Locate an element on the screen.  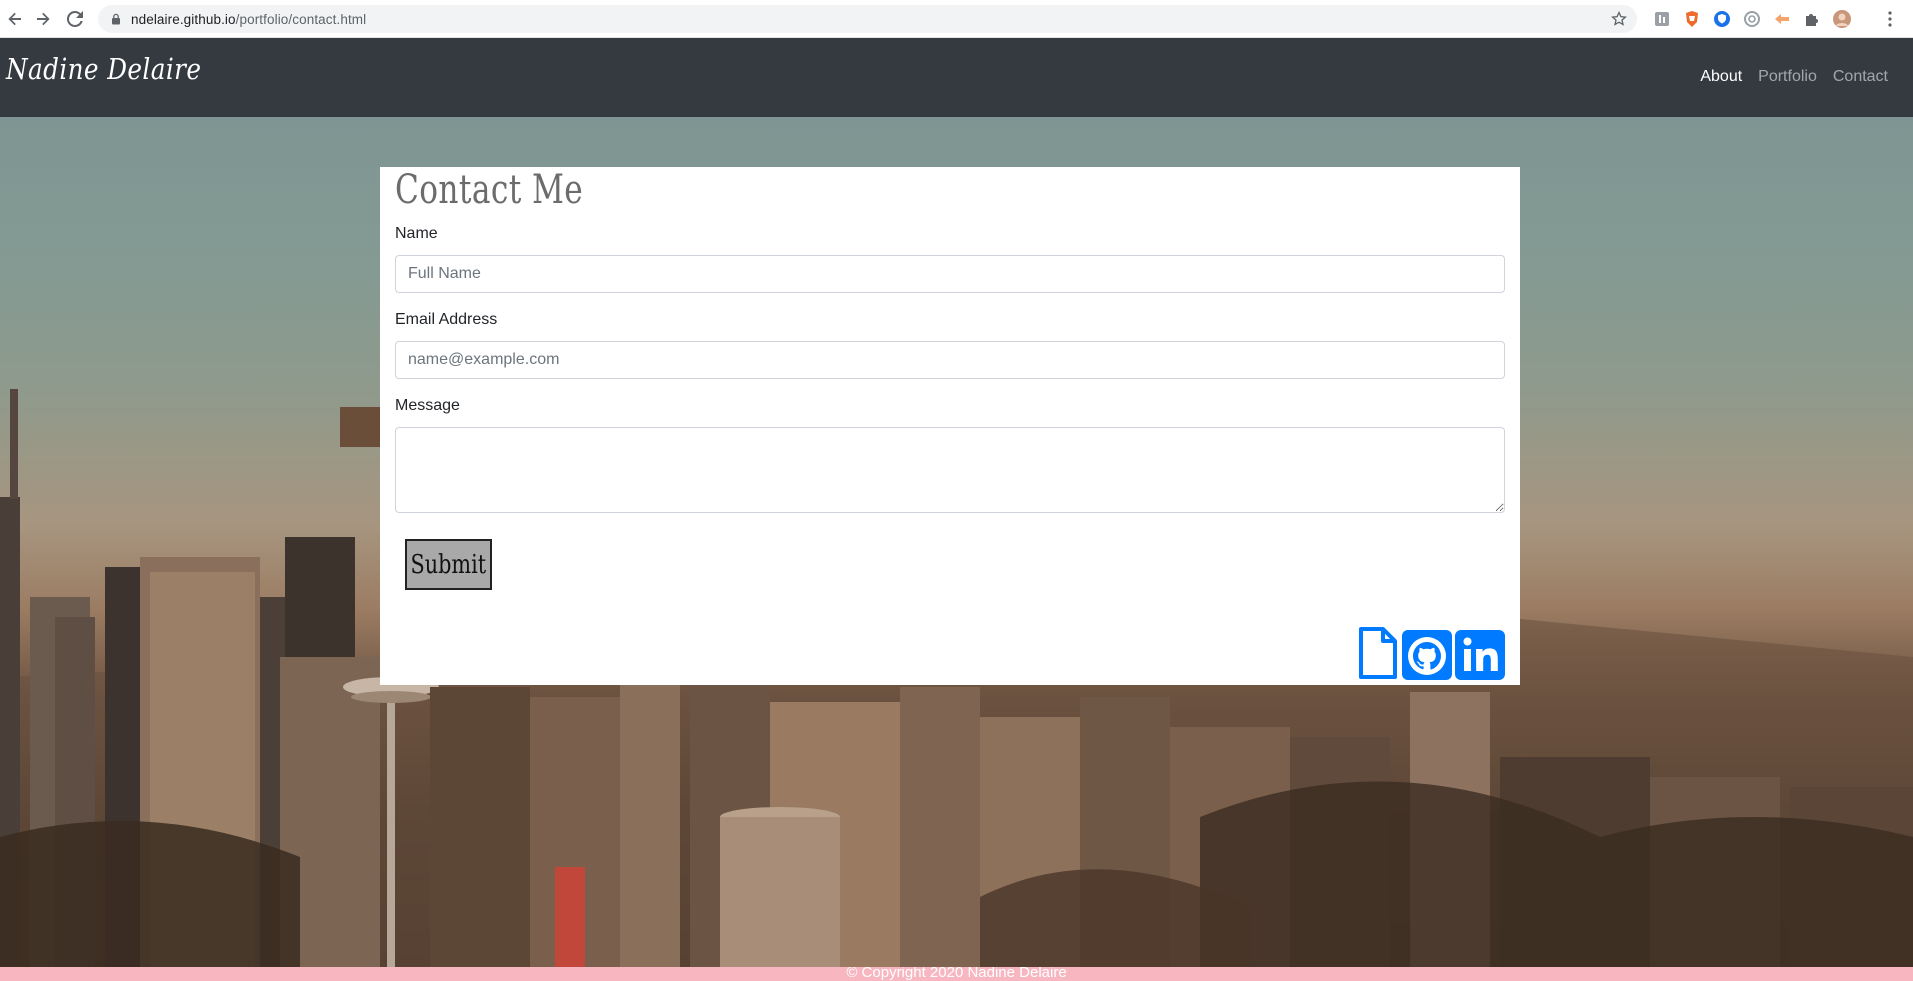
site-navbar: Nadine Delaire About Portfolio Contact is located at coordinates (956, 77).